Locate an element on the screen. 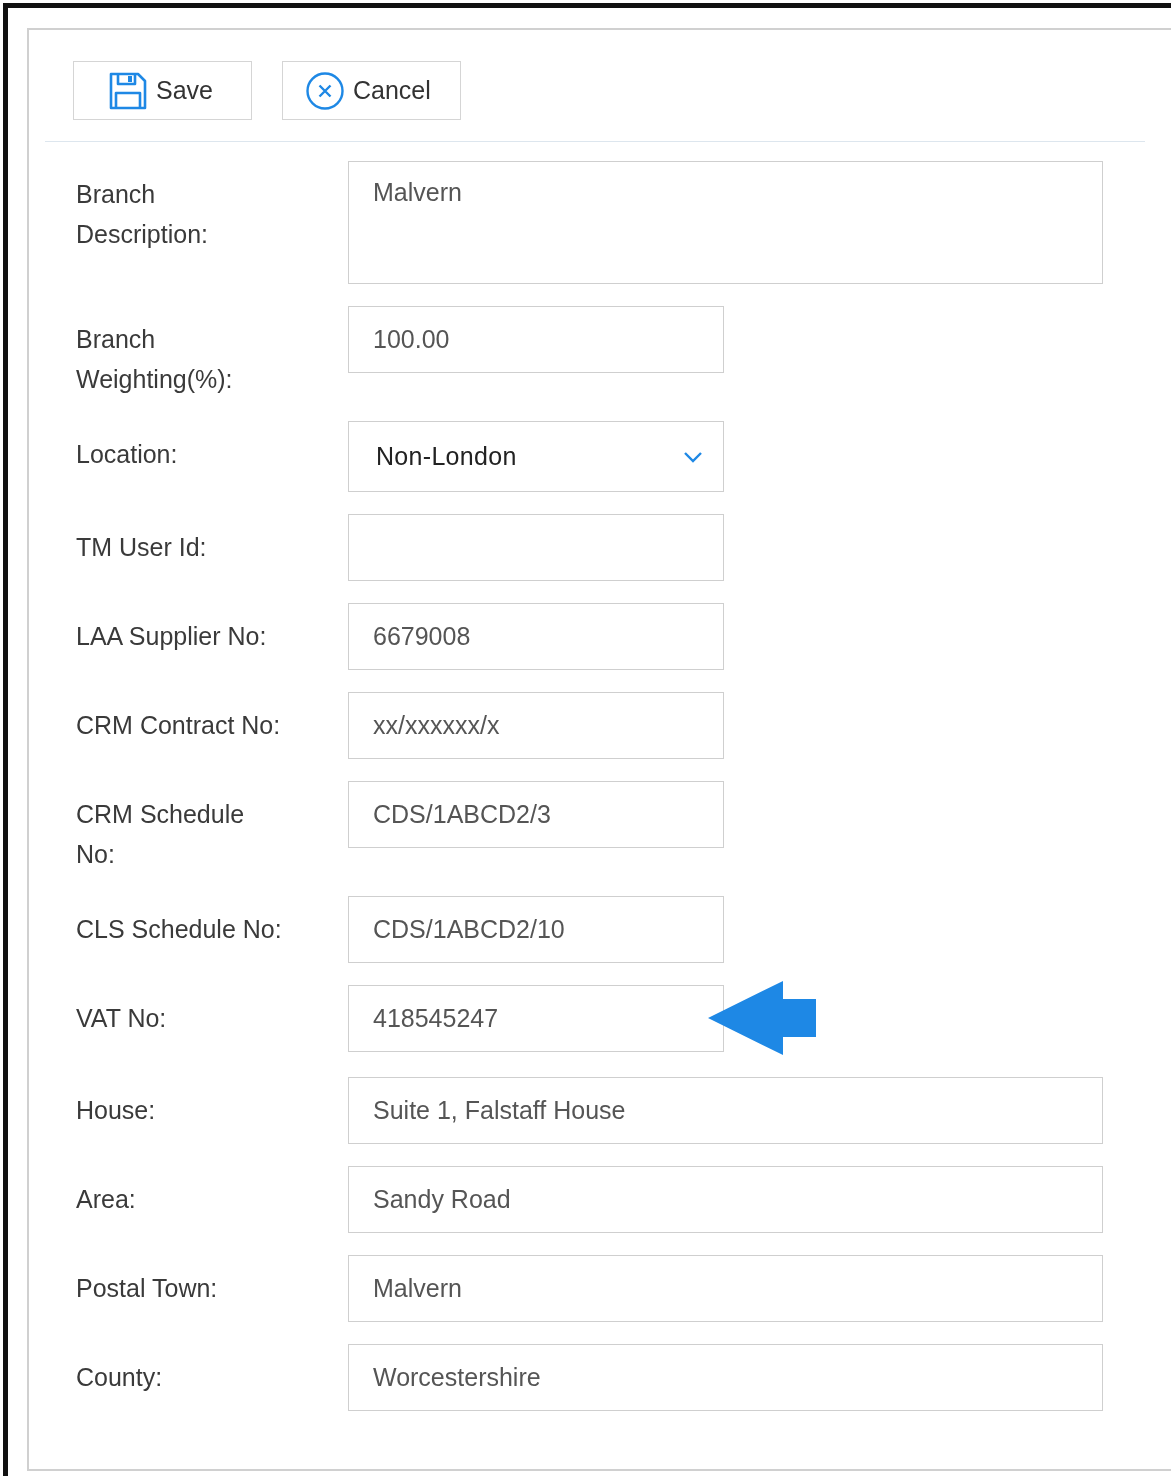 Image resolution: width=1171 pixels, height=1481 pixels. cancel-button: Cancel is located at coordinates (371, 90).